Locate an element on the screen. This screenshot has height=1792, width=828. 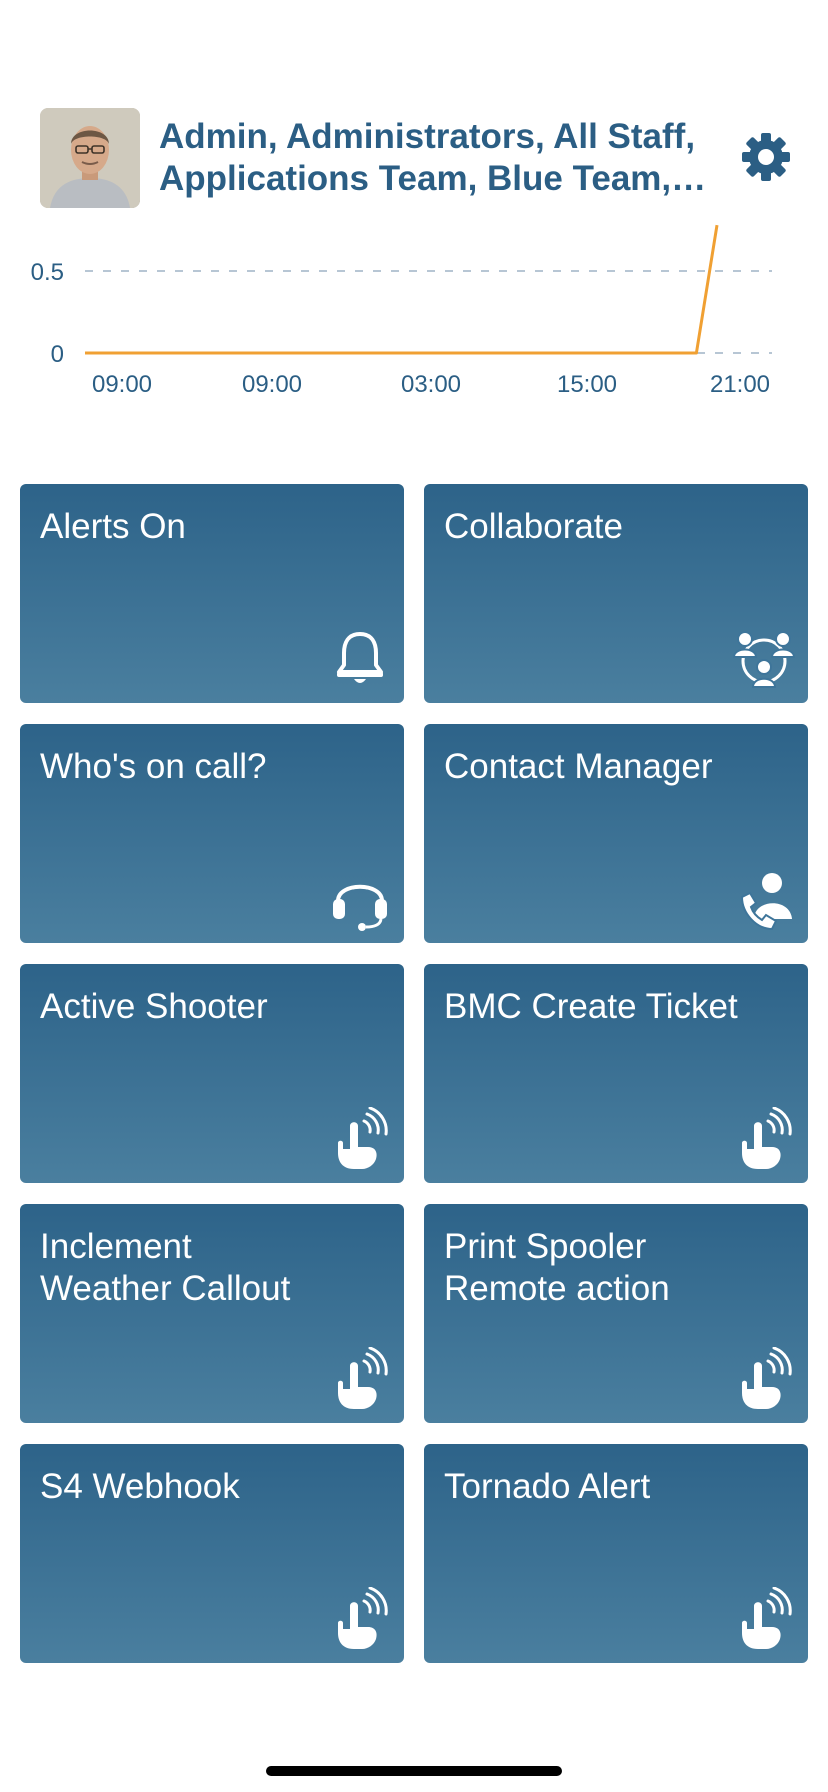
avatar is located at coordinates (90, 158).